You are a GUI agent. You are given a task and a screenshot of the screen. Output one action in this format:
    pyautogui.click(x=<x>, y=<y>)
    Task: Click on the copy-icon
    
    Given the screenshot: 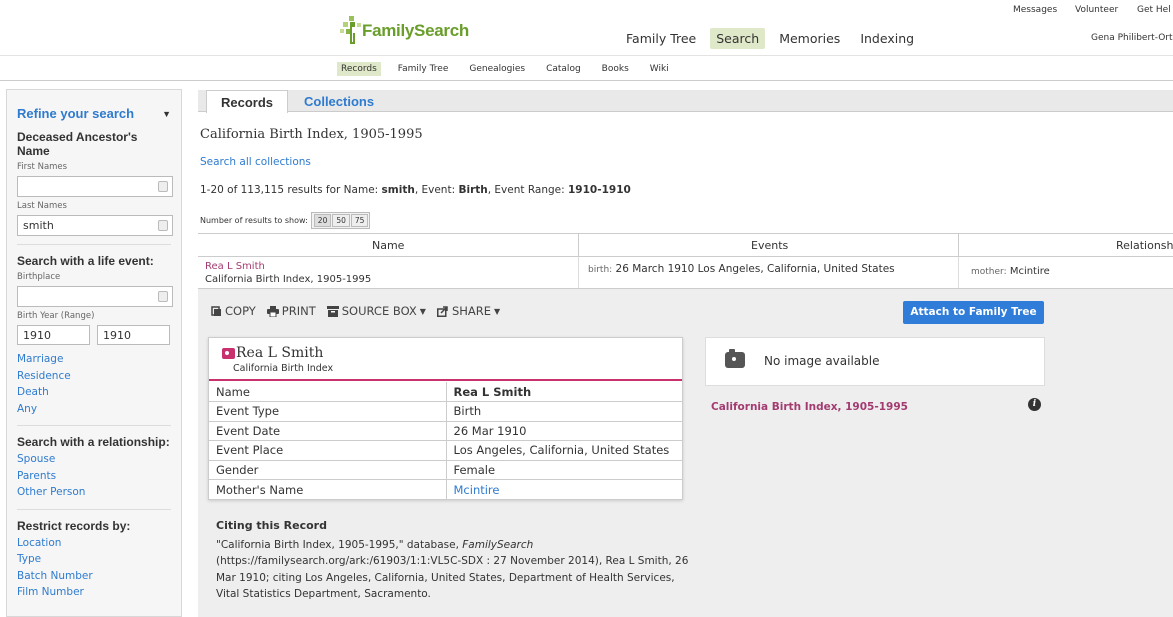 What is the action you would take?
    pyautogui.click(x=216, y=310)
    